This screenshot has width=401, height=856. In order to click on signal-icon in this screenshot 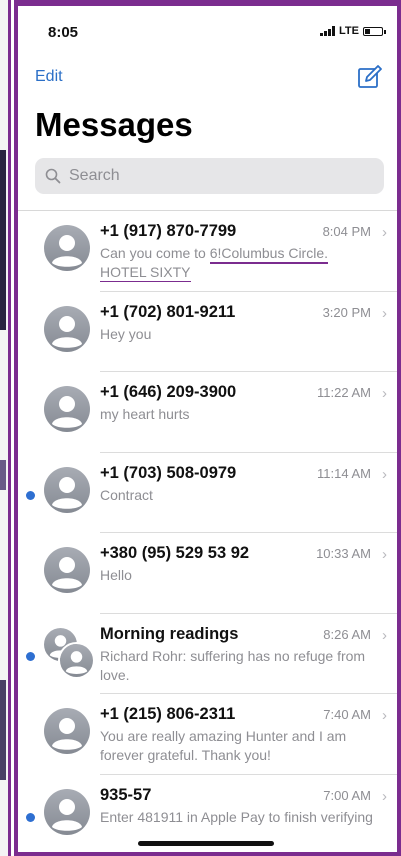, I will do `click(328, 31)`.